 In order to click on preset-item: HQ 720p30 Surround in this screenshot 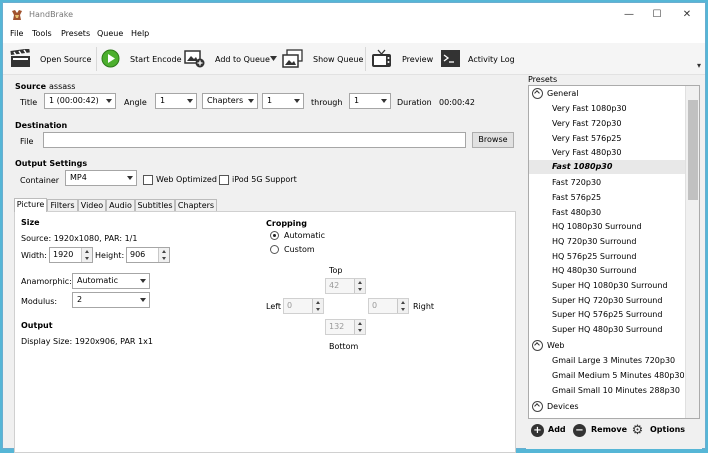, I will do `click(594, 241)`.